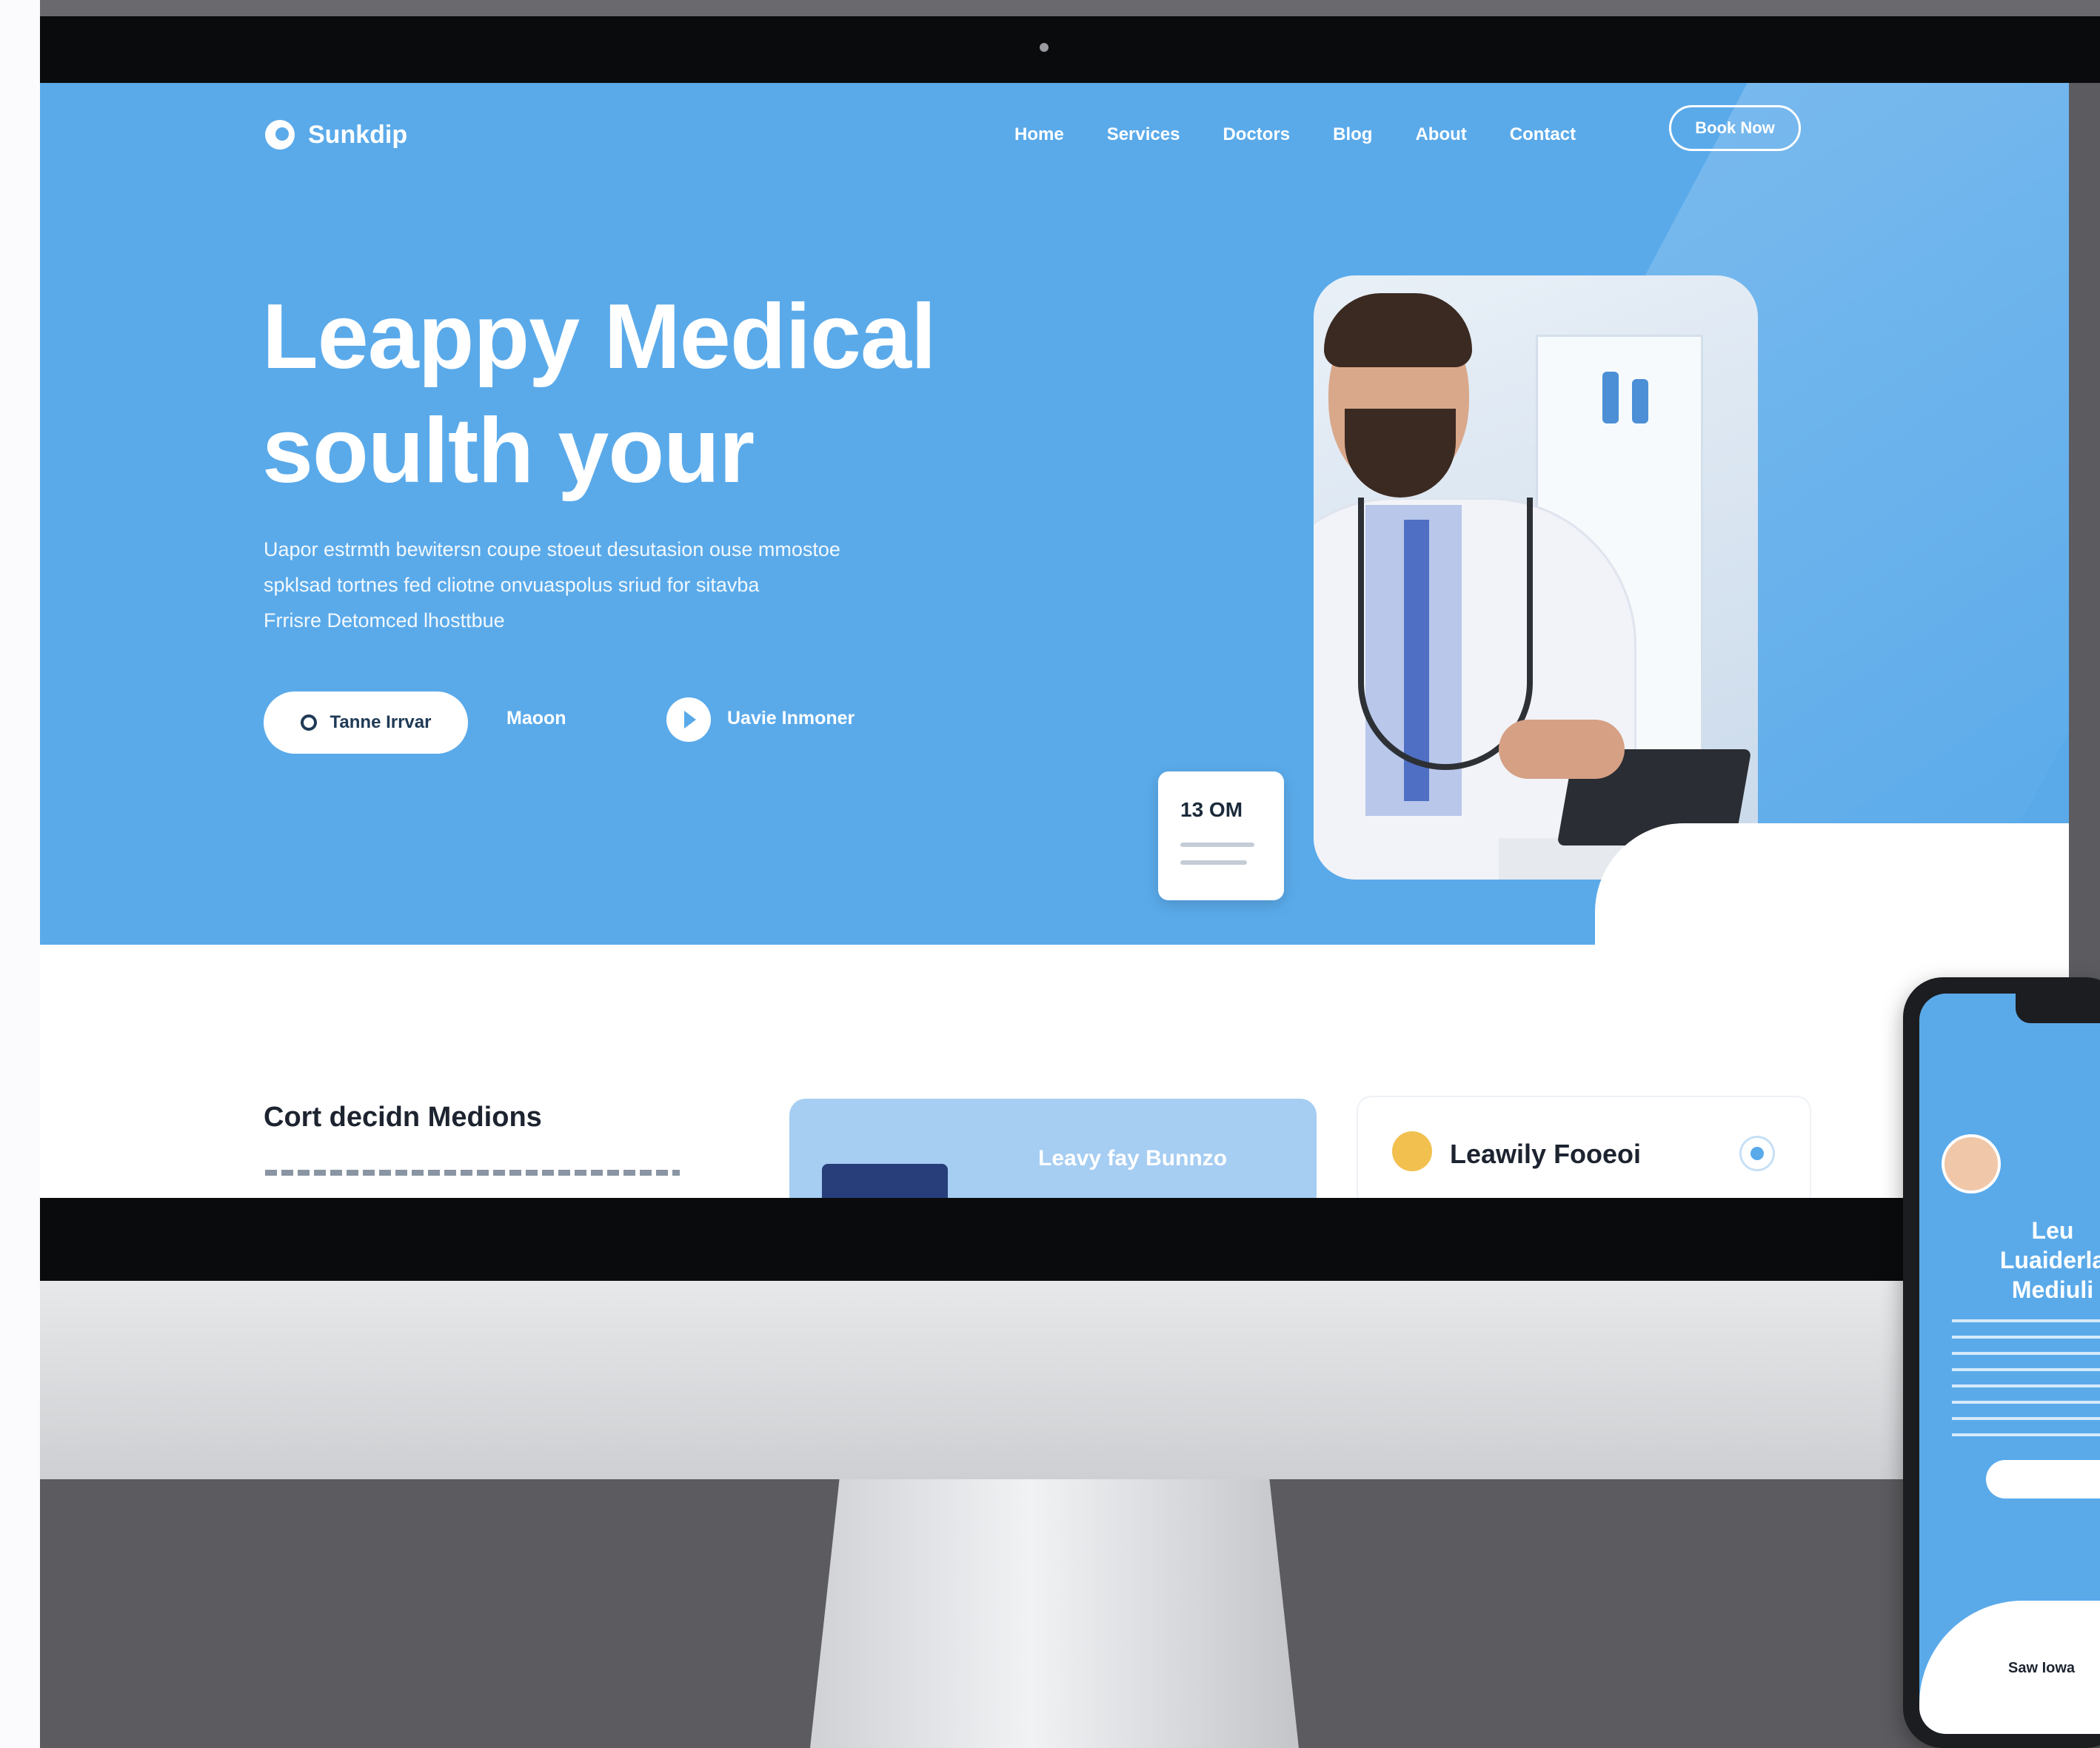 The height and width of the screenshot is (1748, 2100). What do you see at coordinates (2052, 1289) in the screenshot?
I see `phone-headline-line: Mediuli` at bounding box center [2052, 1289].